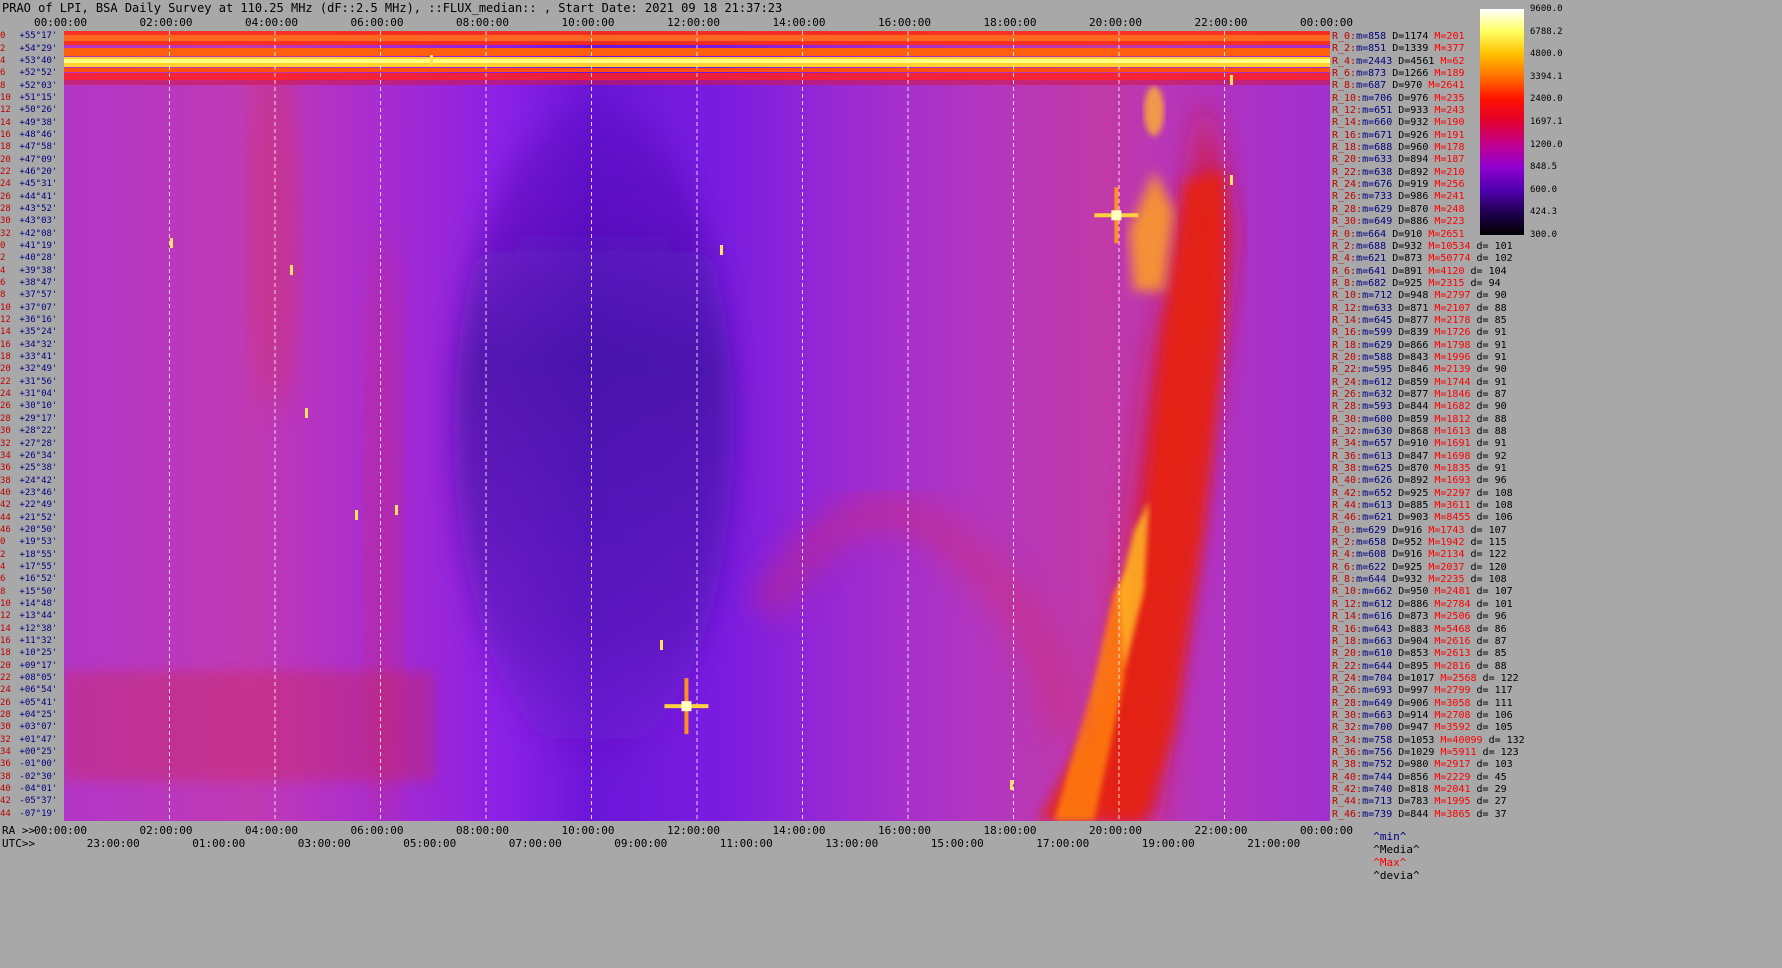 The height and width of the screenshot is (968, 1782). I want to click on dec-index: 4, so click(3, 566).